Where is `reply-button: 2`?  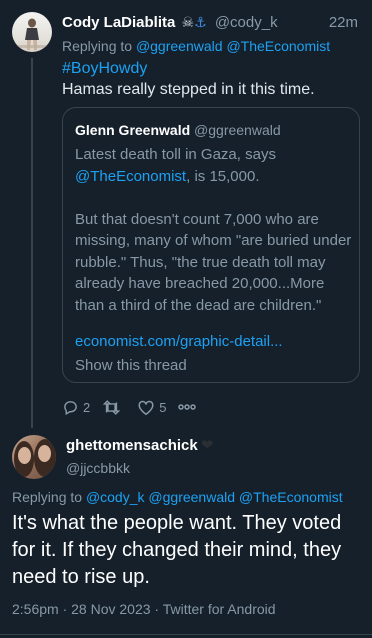 reply-button: 2 is located at coordinates (76, 407).